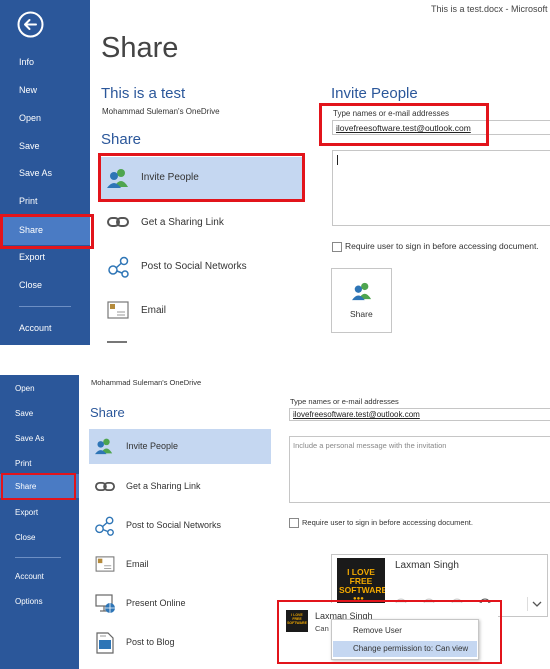 The height and width of the screenshot is (669, 550). Describe the element at coordinates (403, 128) in the screenshot. I see `names-value: ilovefreesoftware.test@outlook.com` at that location.